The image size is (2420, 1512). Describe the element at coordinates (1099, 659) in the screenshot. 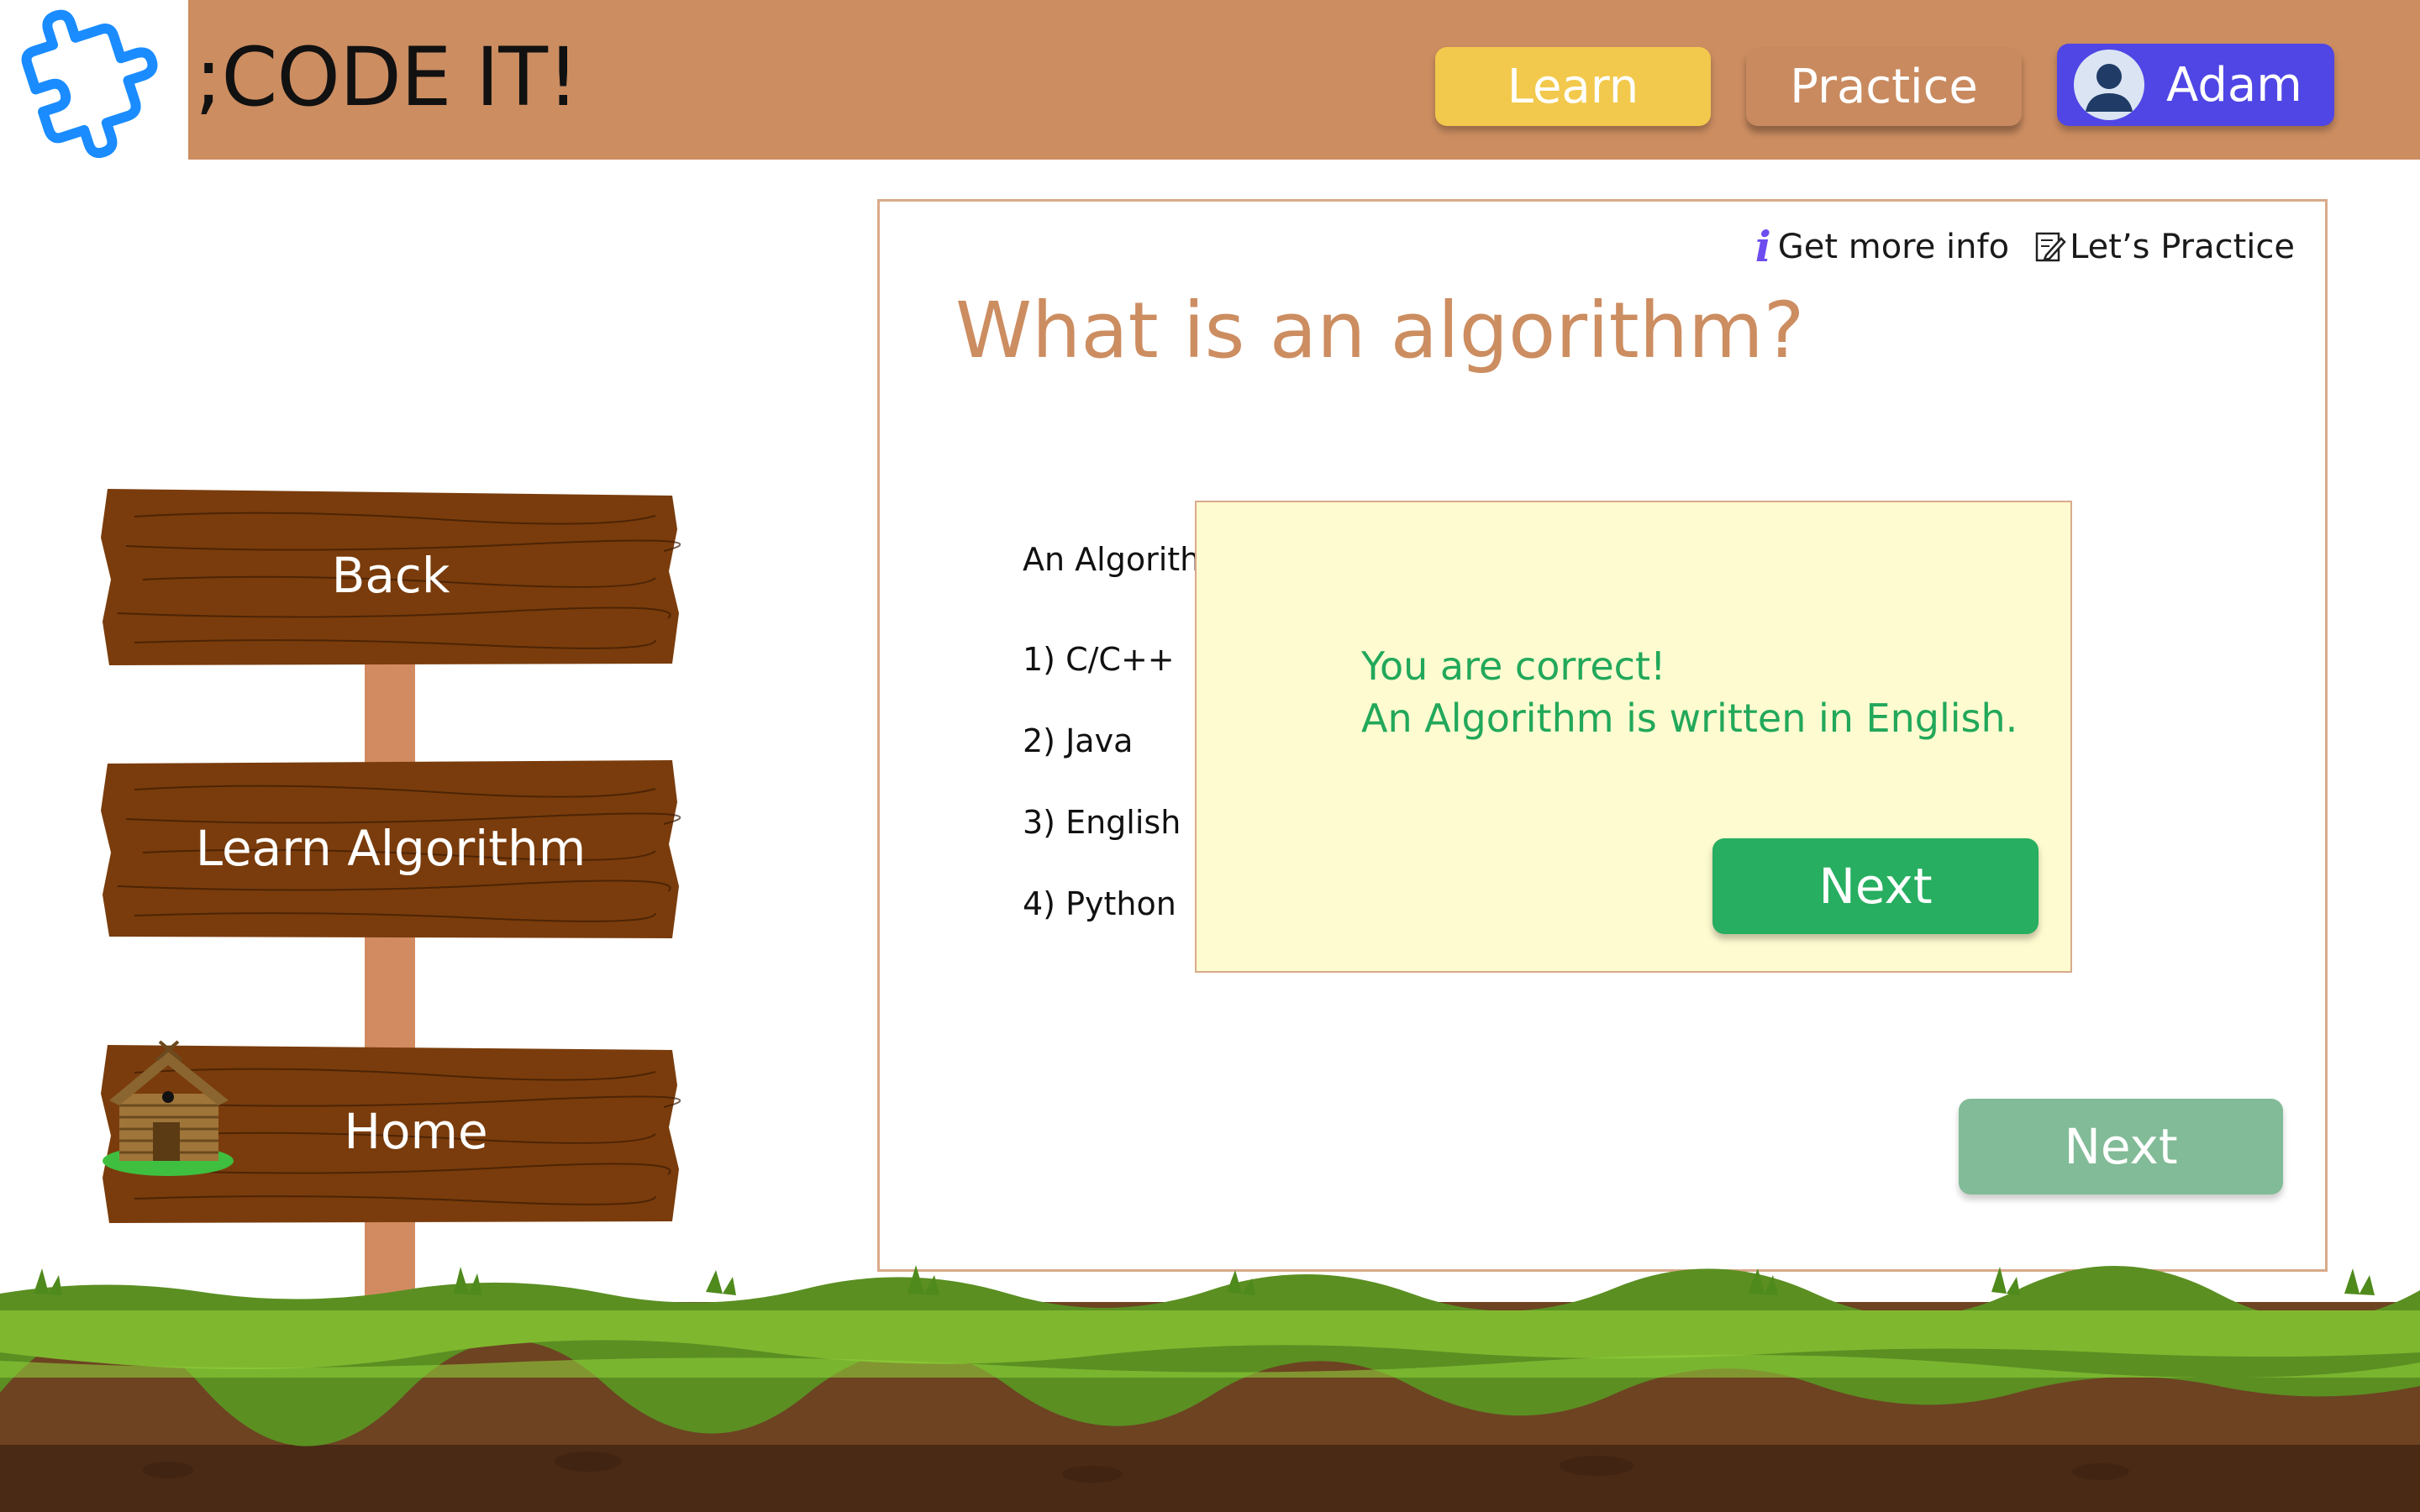

I see `answer-option-1: 1) C/C++` at that location.